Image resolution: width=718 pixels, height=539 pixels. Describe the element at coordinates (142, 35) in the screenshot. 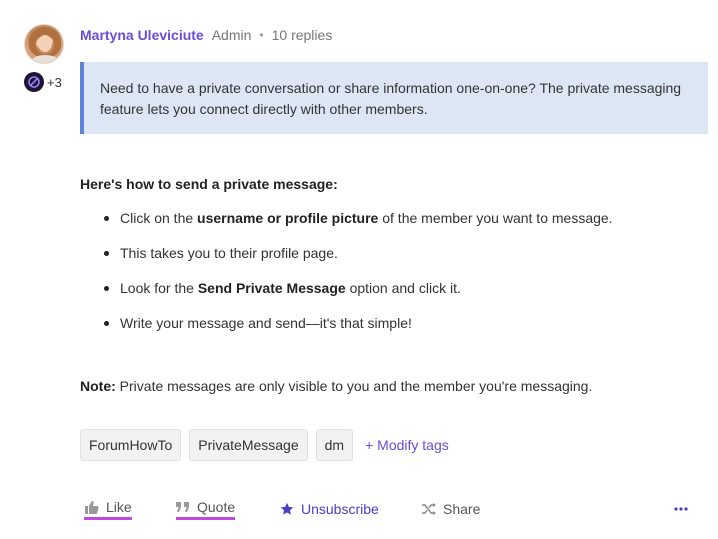

I see `author-name: Martyna Uleviciute` at that location.